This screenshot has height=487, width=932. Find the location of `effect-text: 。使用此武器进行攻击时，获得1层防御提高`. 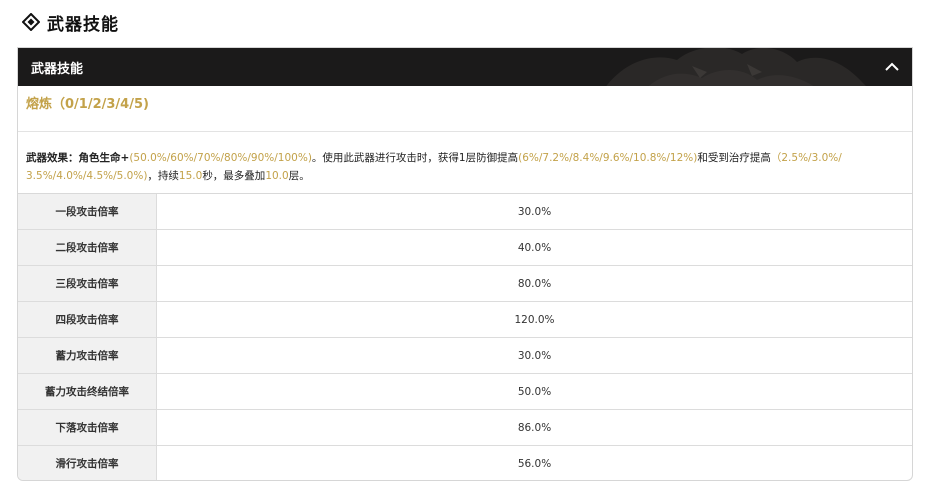

effect-text: 。使用此武器进行攻击时，获得1层防御提高 is located at coordinates (415, 158).